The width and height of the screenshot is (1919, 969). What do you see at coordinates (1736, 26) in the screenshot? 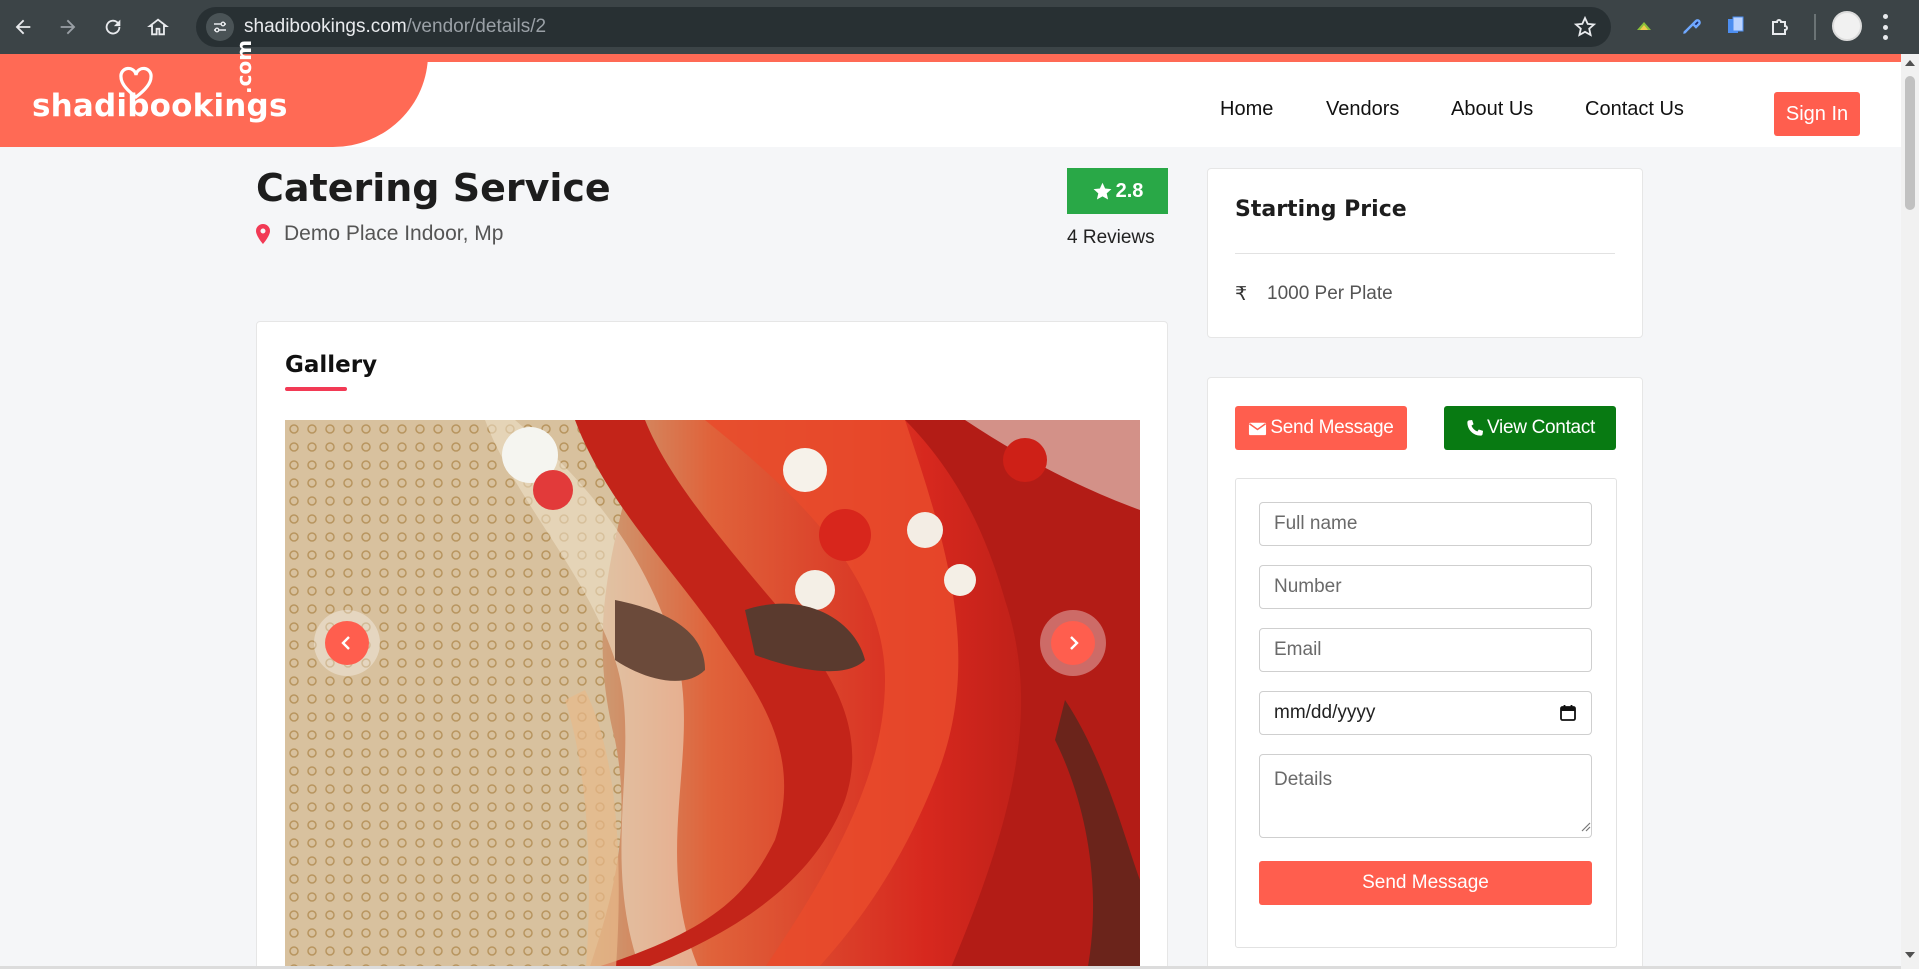
I see `documents-icon` at bounding box center [1736, 26].